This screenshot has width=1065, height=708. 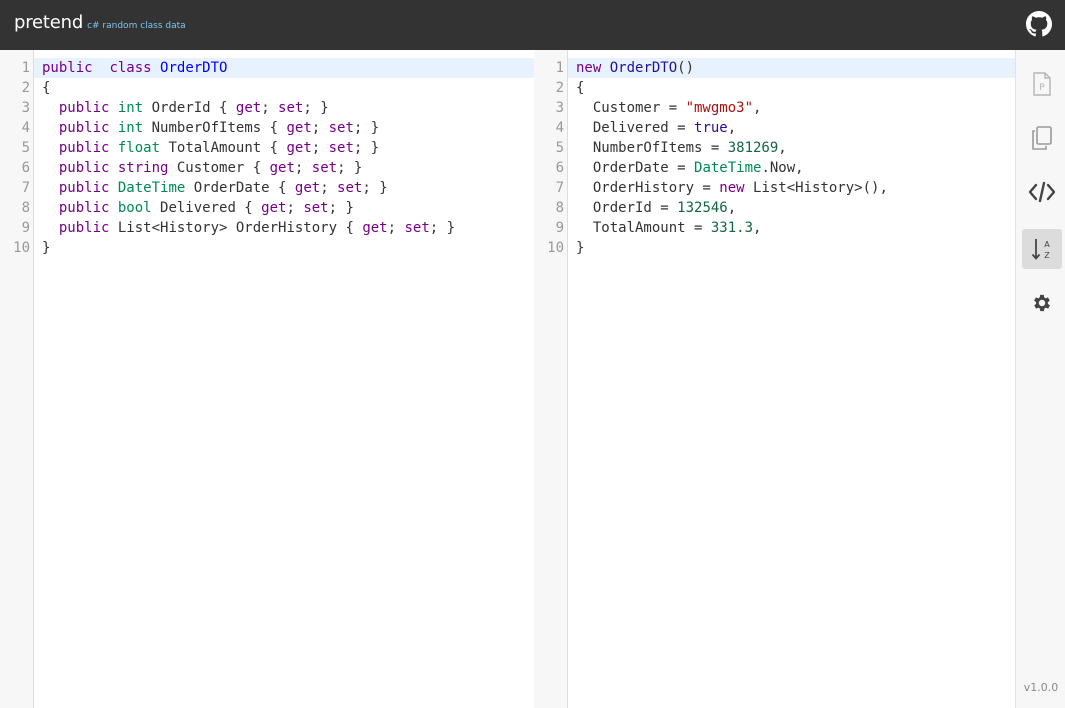 What do you see at coordinates (25, 68) in the screenshot?
I see `line-number: 1` at bounding box center [25, 68].